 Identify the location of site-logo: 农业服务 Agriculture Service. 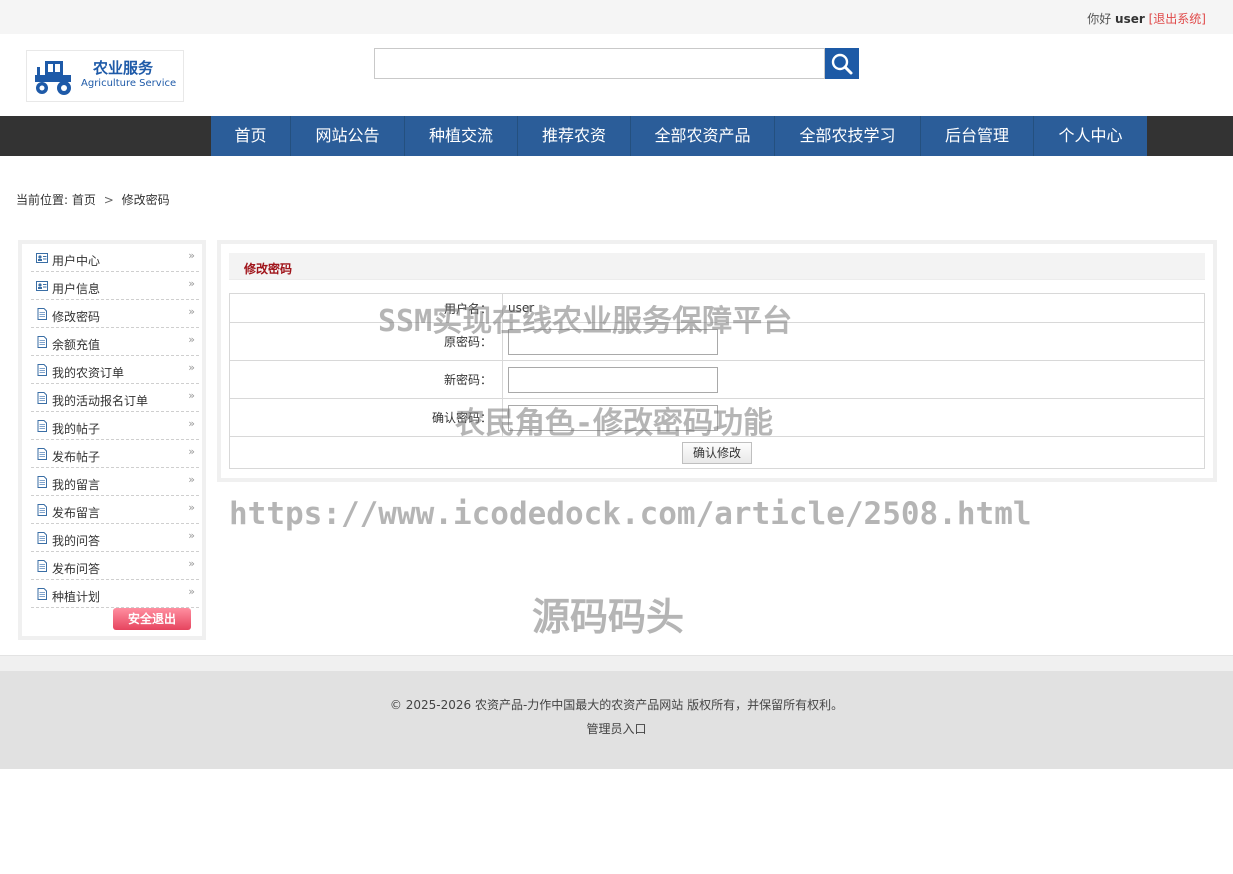
(105, 76).